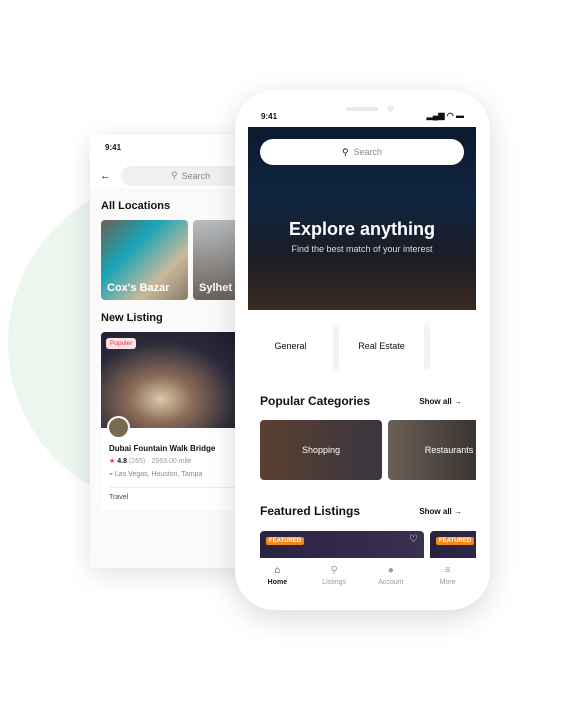 The width and height of the screenshot is (582, 703). I want to click on reviews: (265), so click(137, 461).